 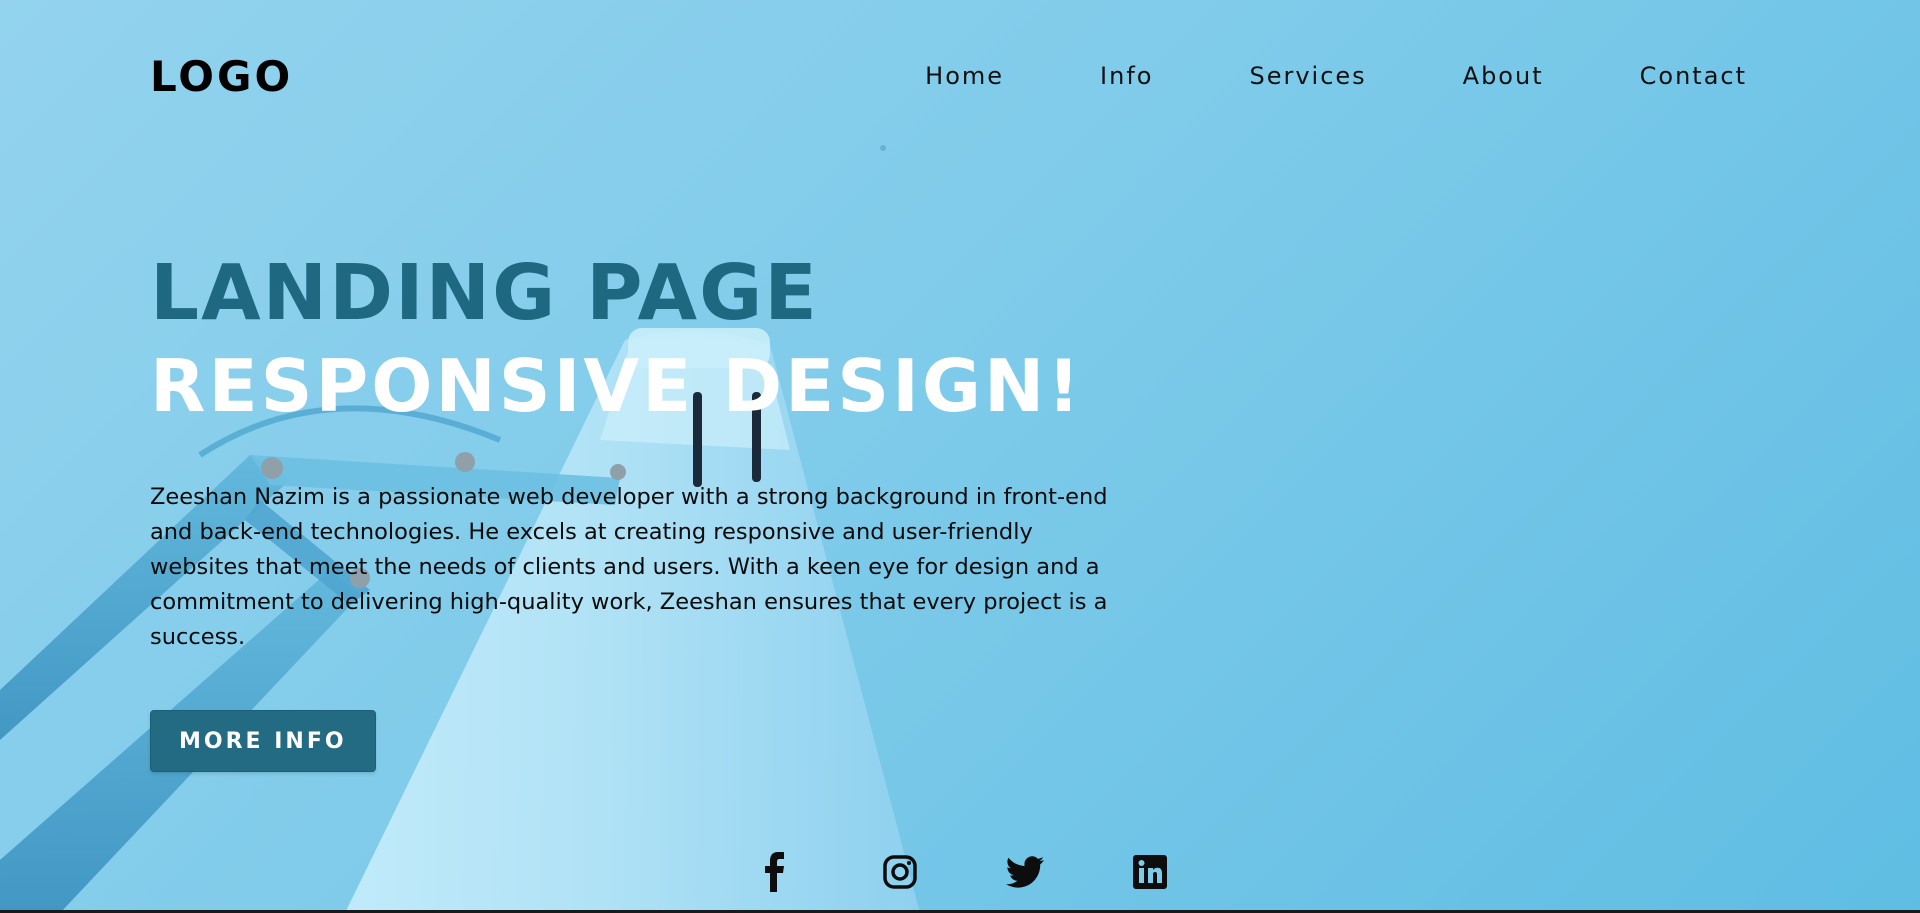 What do you see at coordinates (1503, 76) in the screenshot?
I see `nav-item-about: About` at bounding box center [1503, 76].